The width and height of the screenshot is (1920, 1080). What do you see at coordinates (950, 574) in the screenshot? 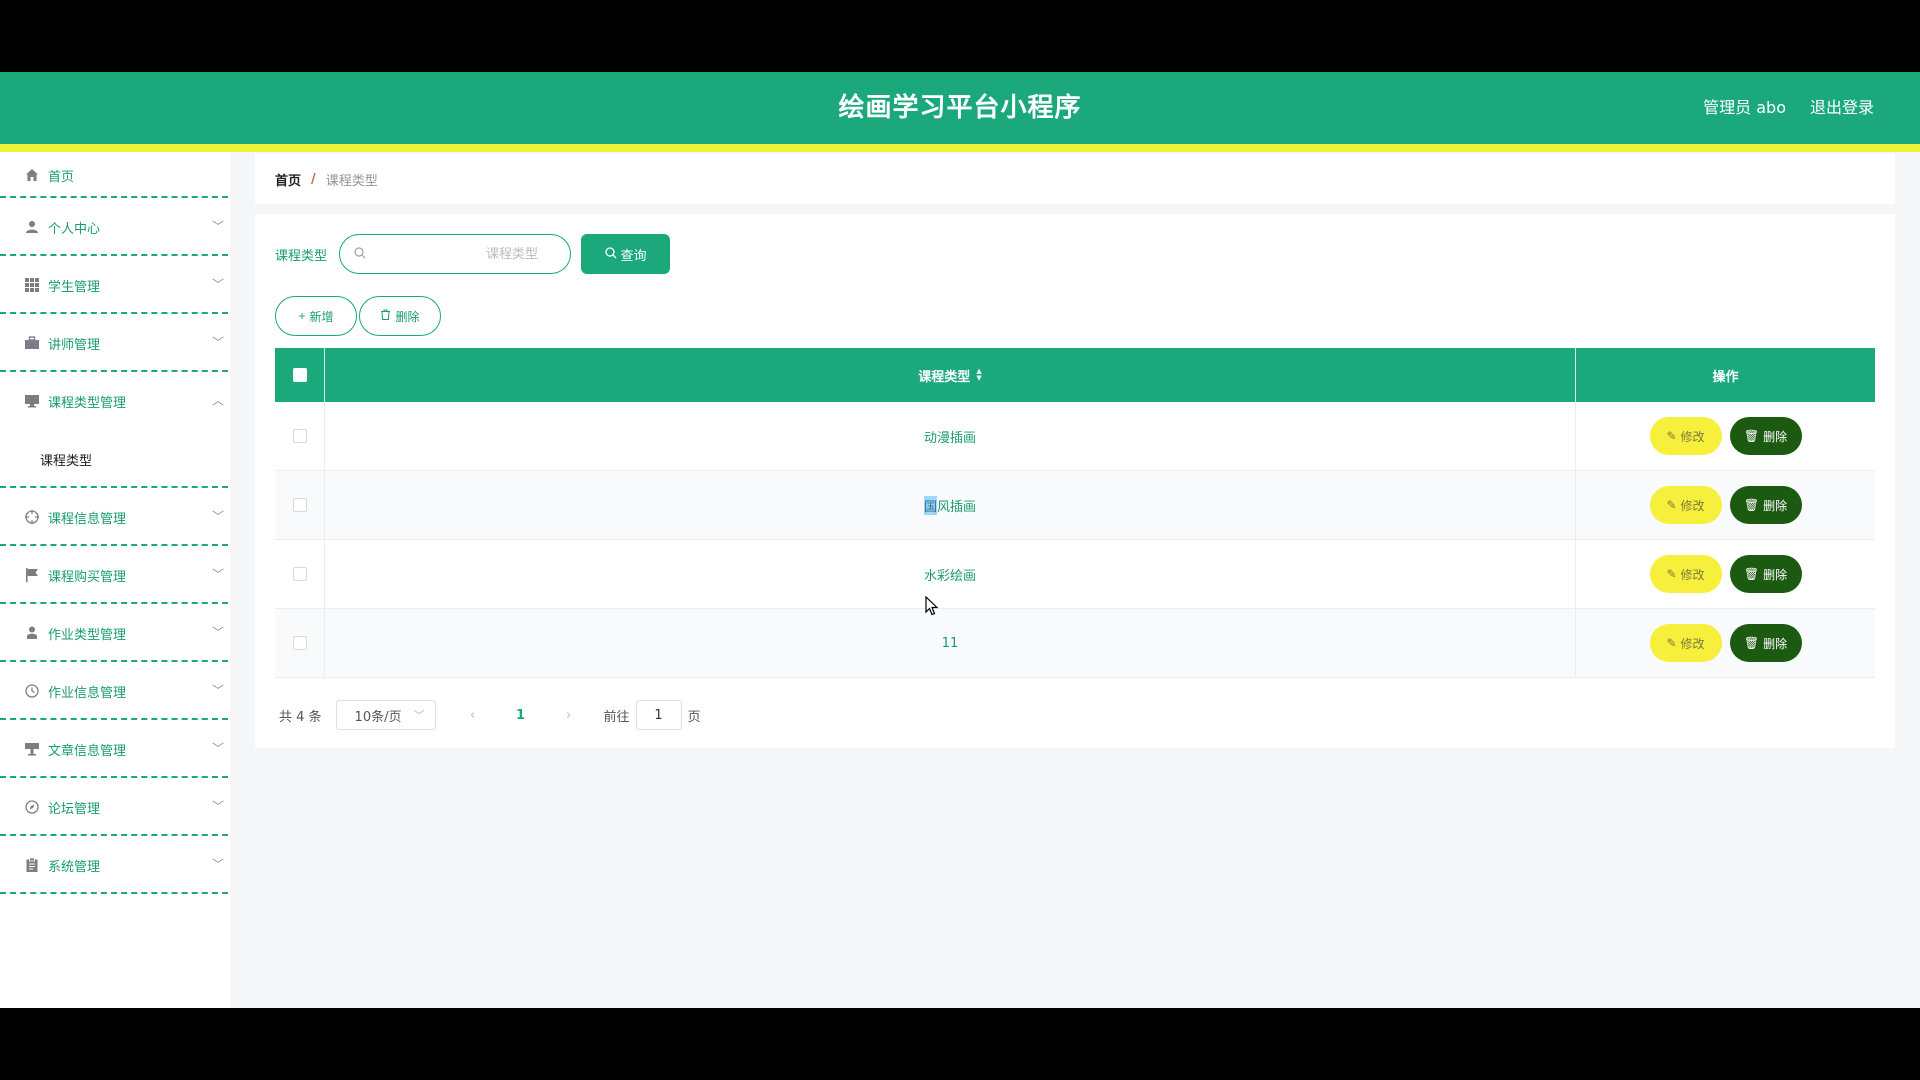
I see `cell-course-type: 水彩绘画` at bounding box center [950, 574].